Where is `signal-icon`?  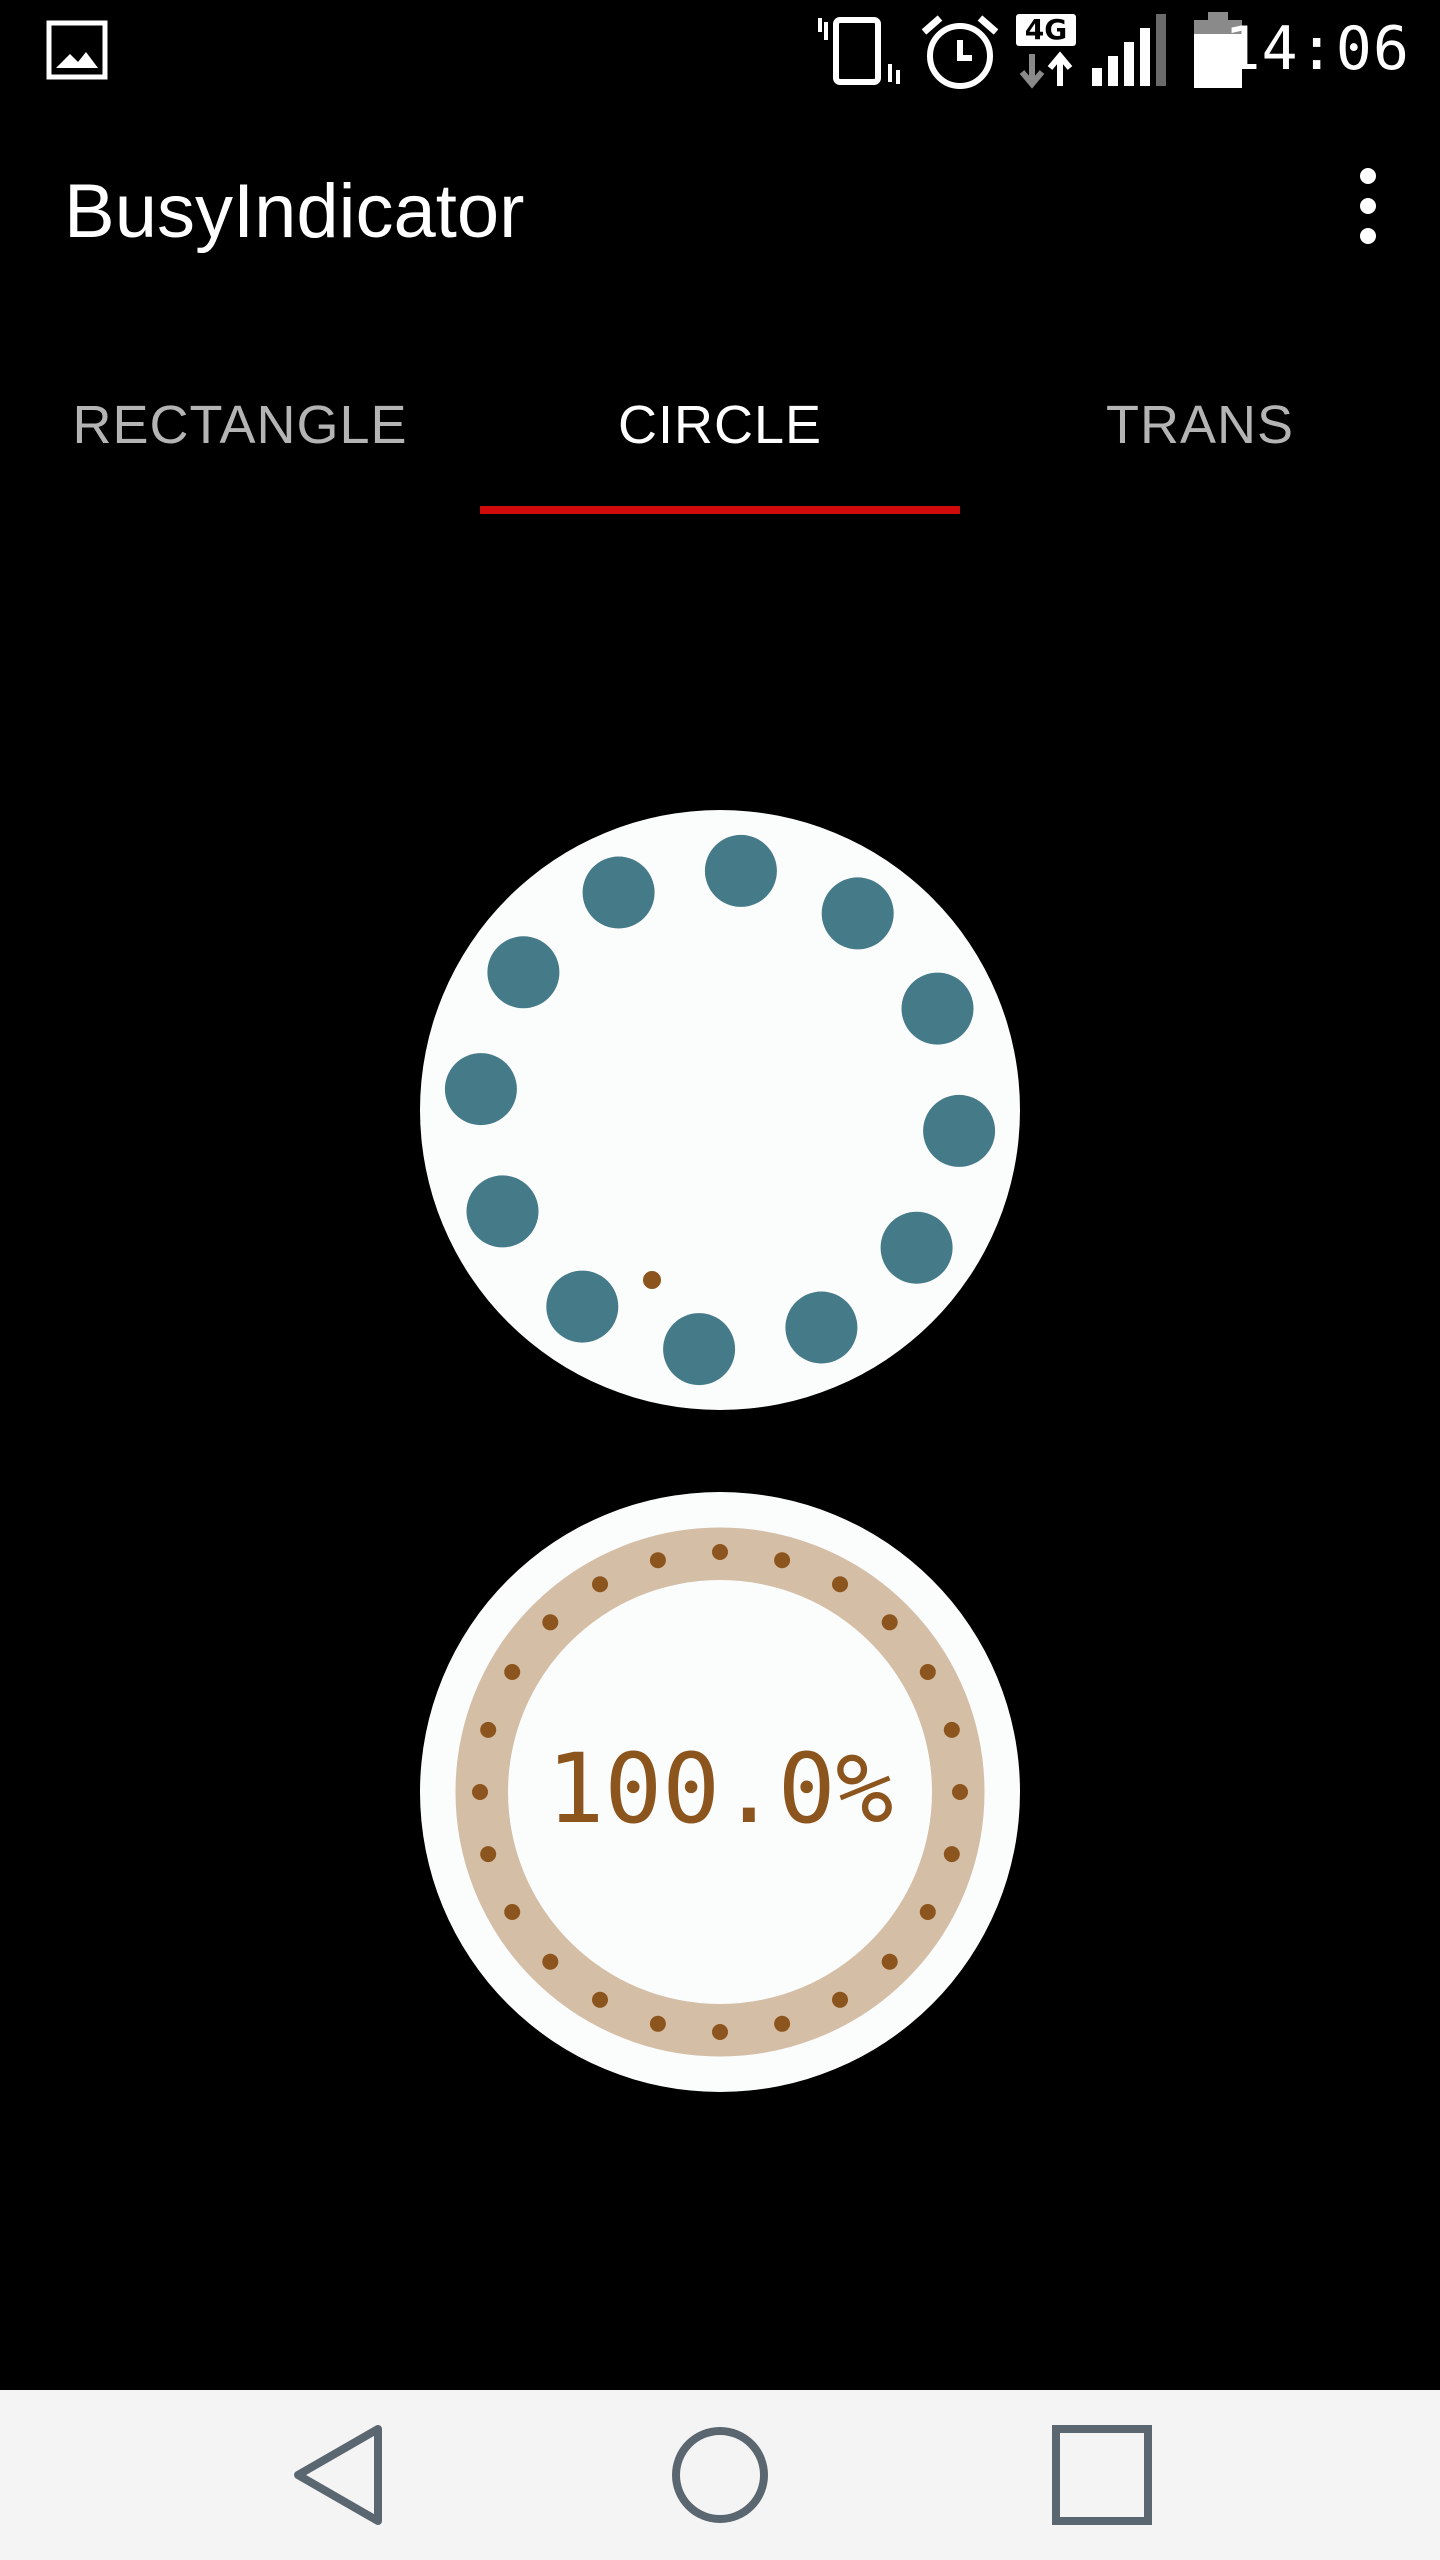
signal-icon is located at coordinates (1129, 50).